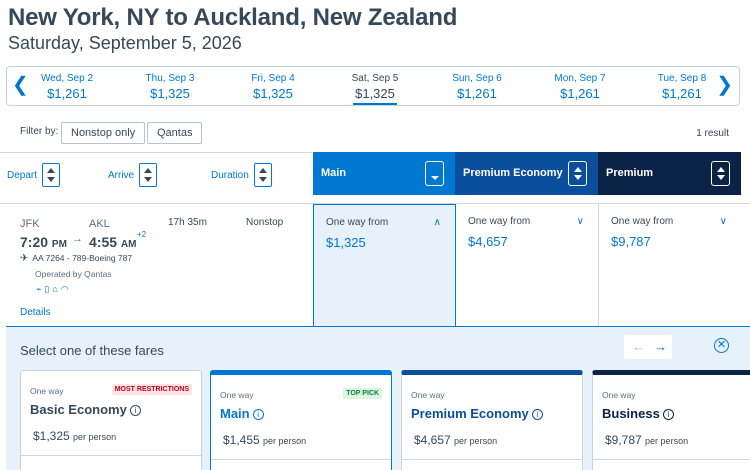 The width and height of the screenshot is (750, 470). Describe the element at coordinates (82, 258) in the screenshot. I see `flight-info-text: AA 7264 - 789-Boeing 787` at that location.